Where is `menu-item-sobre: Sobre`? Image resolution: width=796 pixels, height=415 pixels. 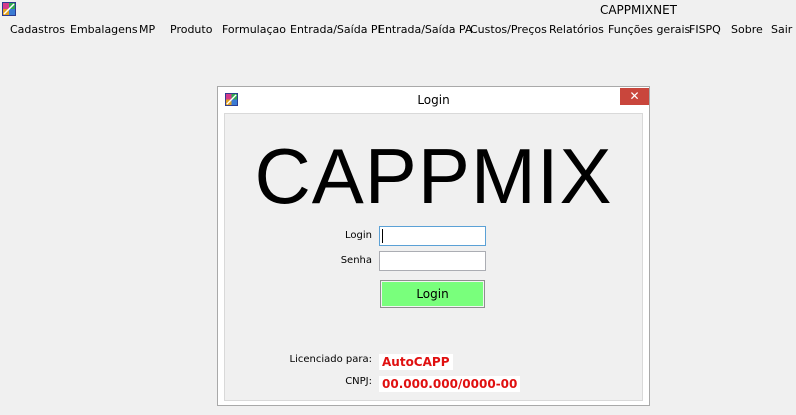 menu-item-sobre: Sobre is located at coordinates (747, 29).